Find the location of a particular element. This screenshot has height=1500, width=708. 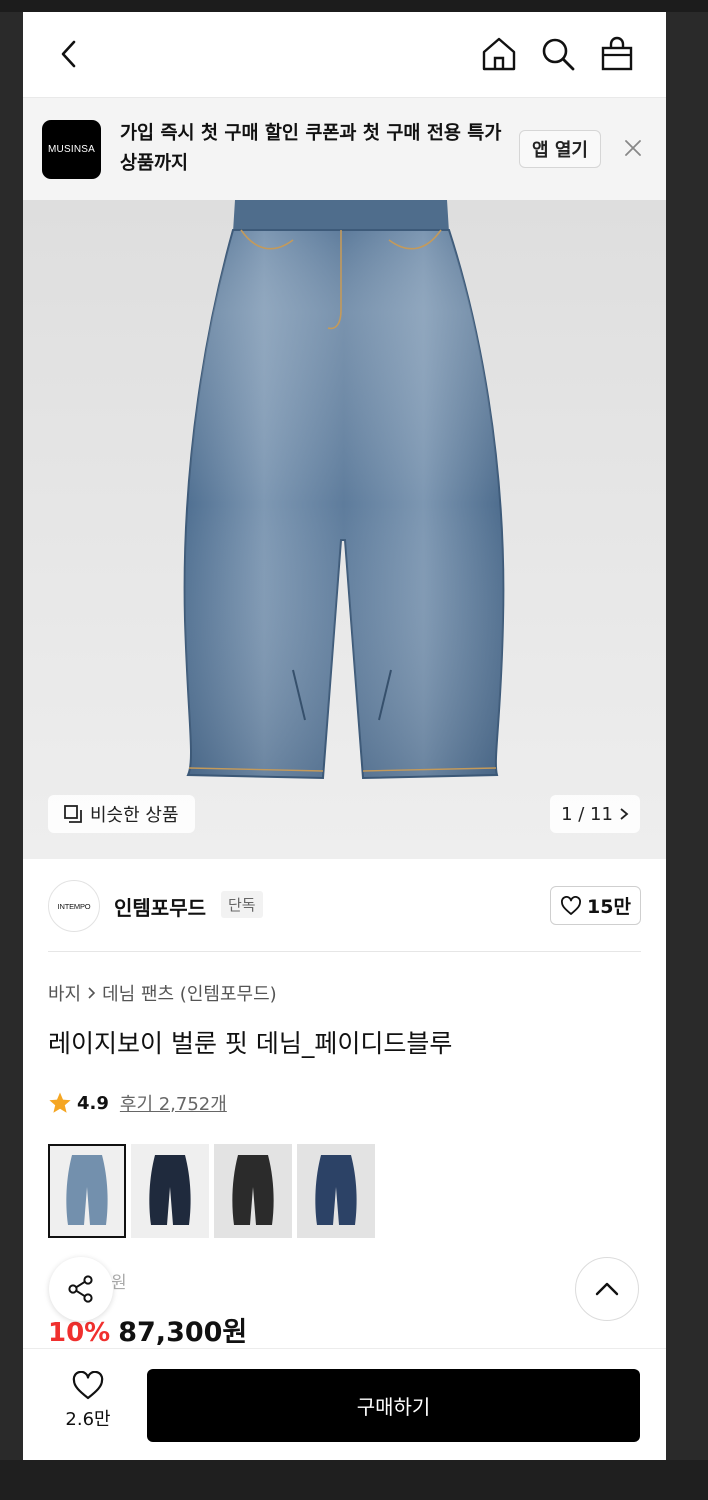

shopping-bag-icon is located at coordinates (617, 53).